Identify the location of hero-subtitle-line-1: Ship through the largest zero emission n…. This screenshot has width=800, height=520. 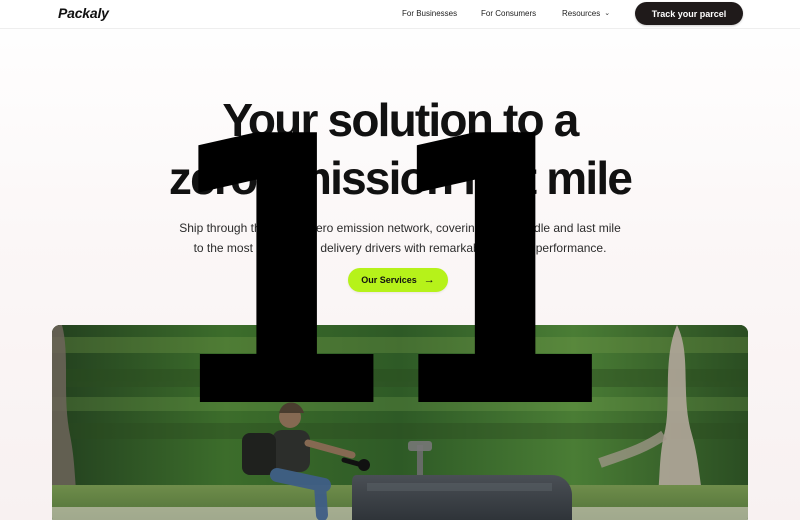
(400, 228).